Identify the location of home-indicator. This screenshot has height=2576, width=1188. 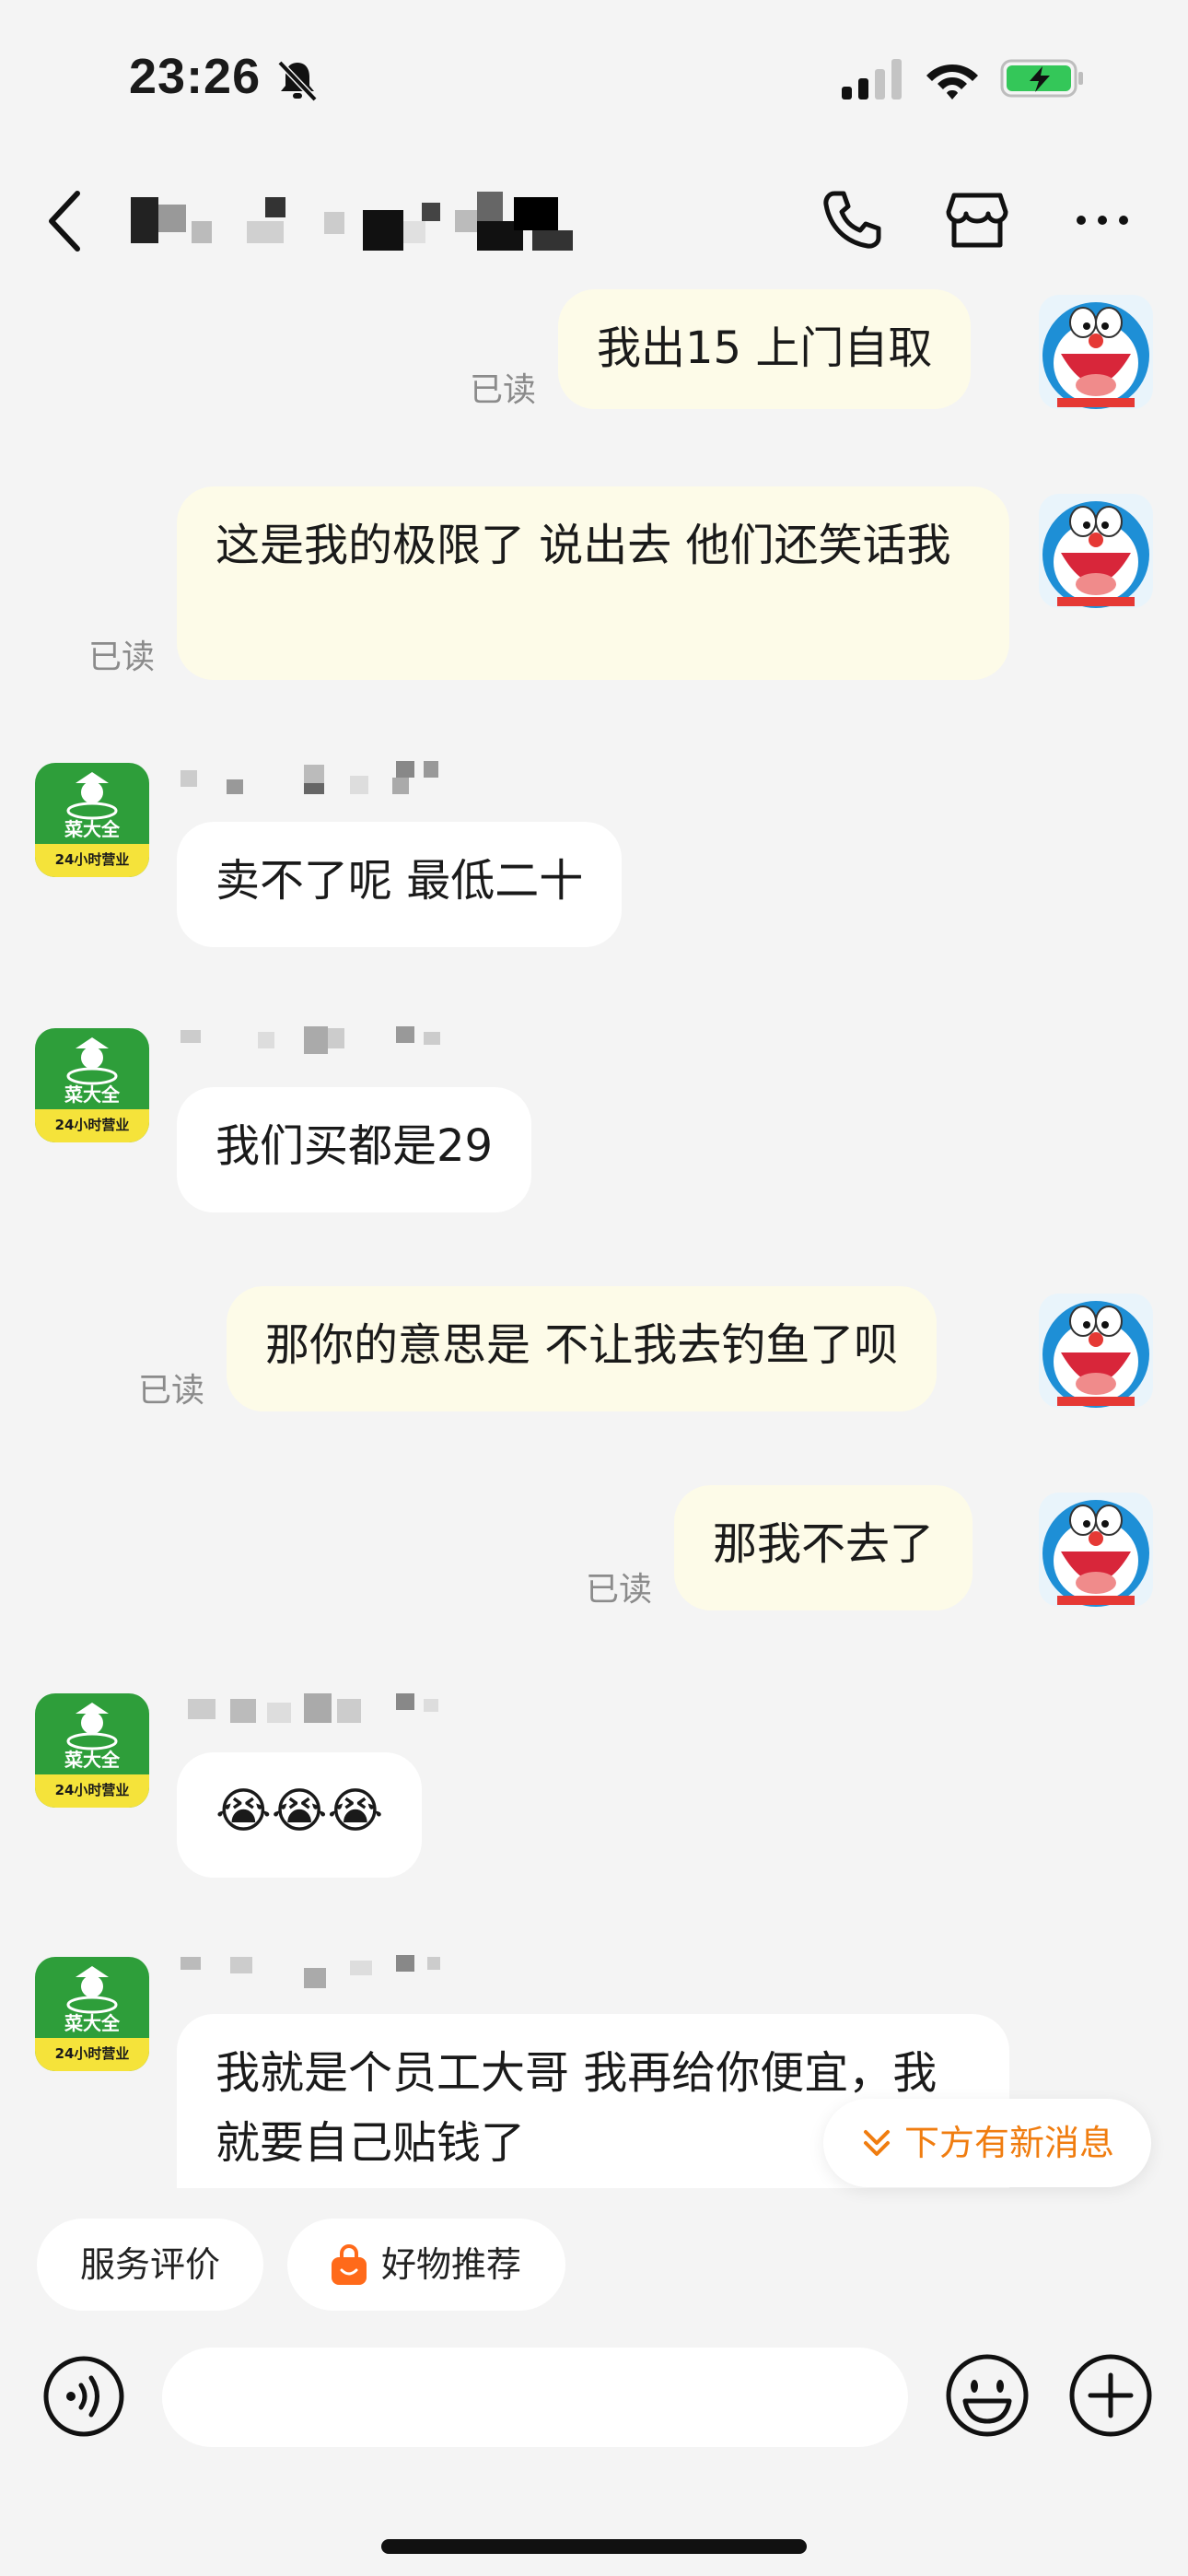
(594, 2546).